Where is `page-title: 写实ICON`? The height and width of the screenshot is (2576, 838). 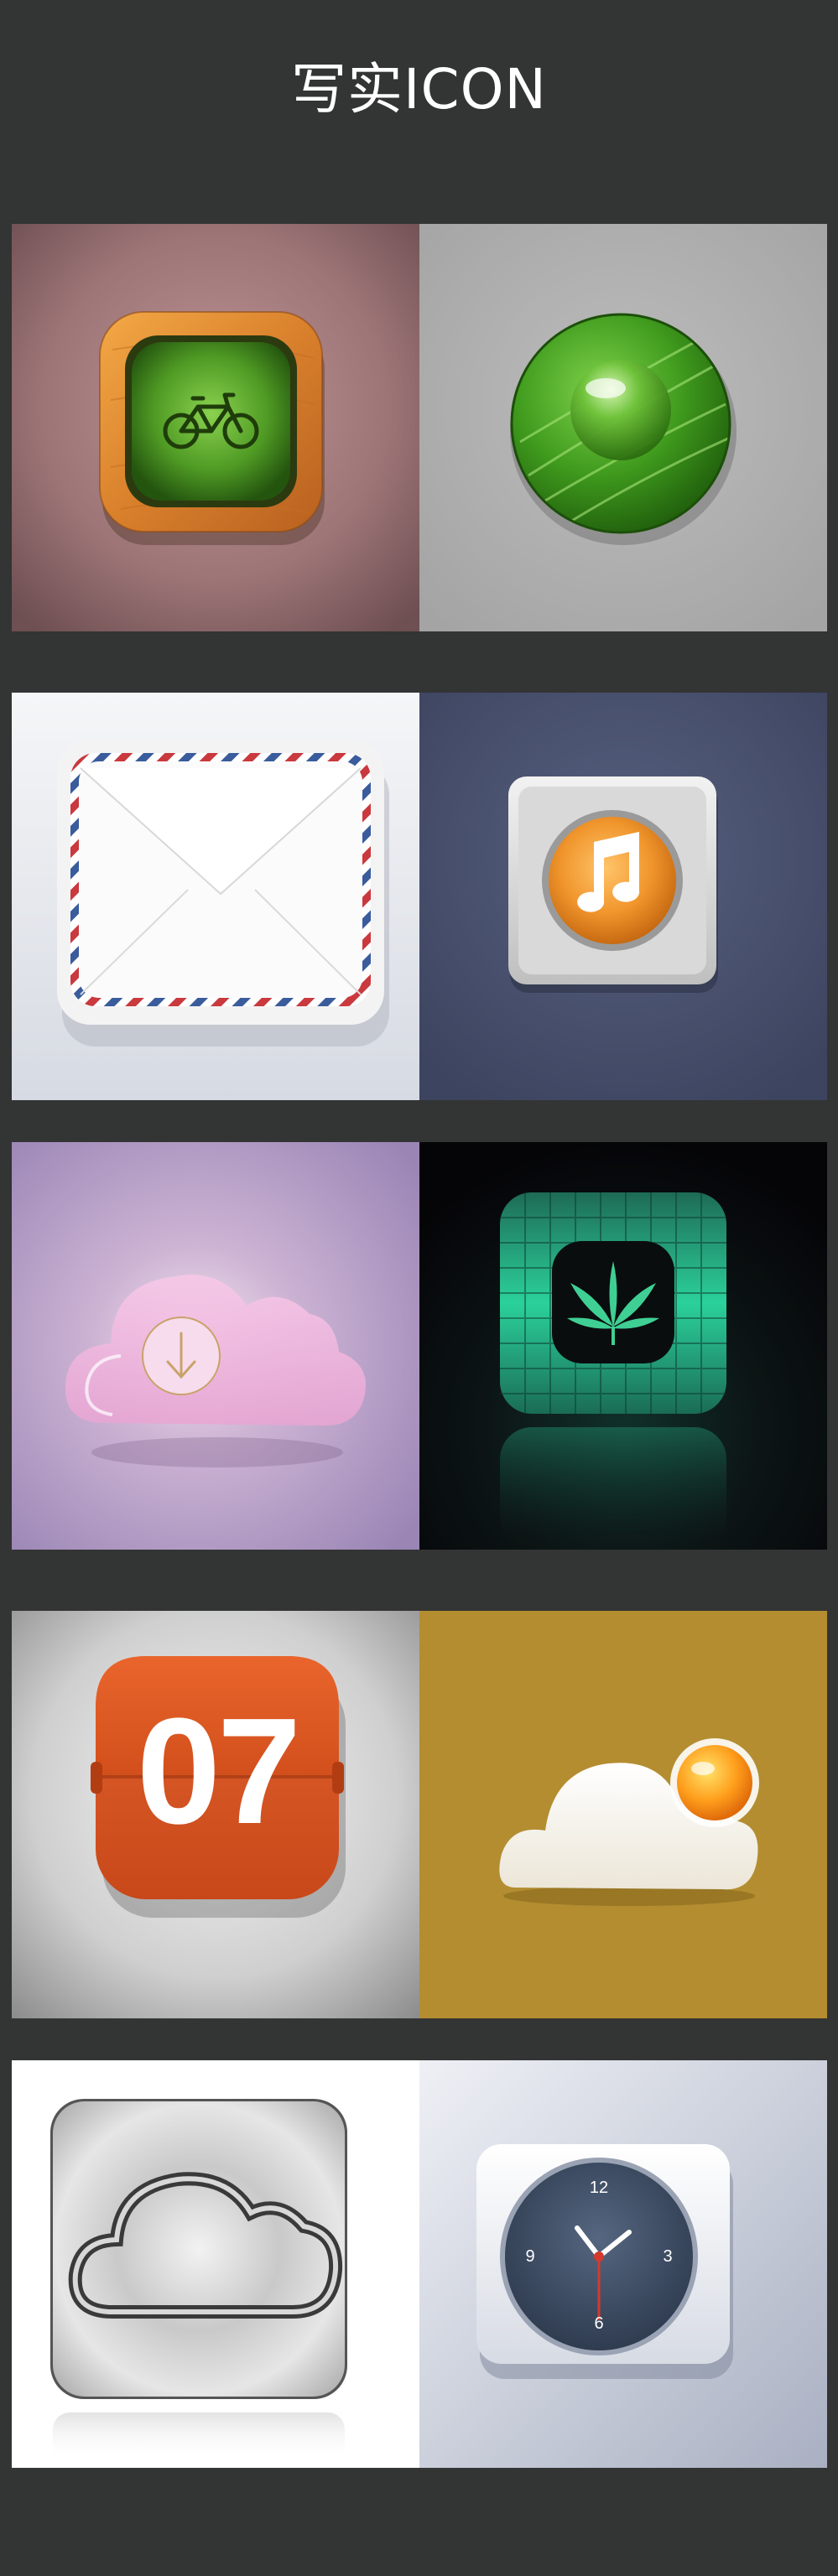
page-title: 写实ICON is located at coordinates (419, 89).